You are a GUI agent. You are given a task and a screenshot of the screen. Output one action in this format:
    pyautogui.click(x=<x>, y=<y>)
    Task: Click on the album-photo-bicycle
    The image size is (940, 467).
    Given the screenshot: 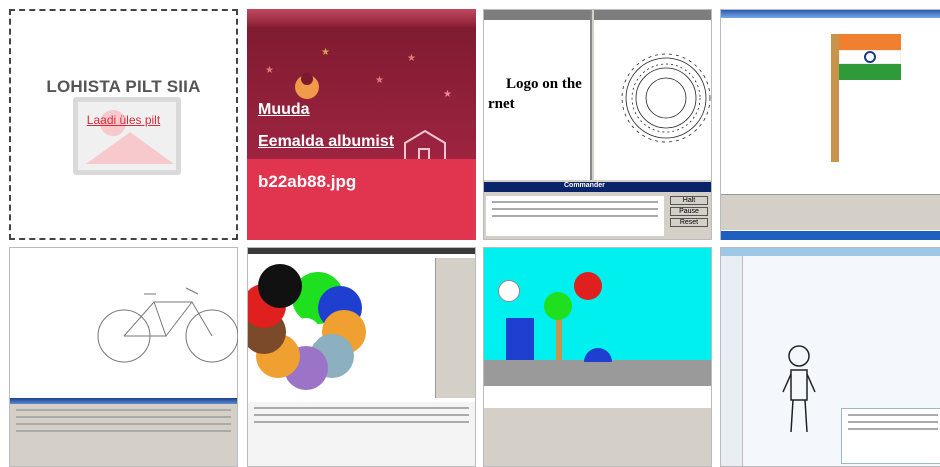 What is the action you would take?
    pyautogui.click(x=123, y=357)
    